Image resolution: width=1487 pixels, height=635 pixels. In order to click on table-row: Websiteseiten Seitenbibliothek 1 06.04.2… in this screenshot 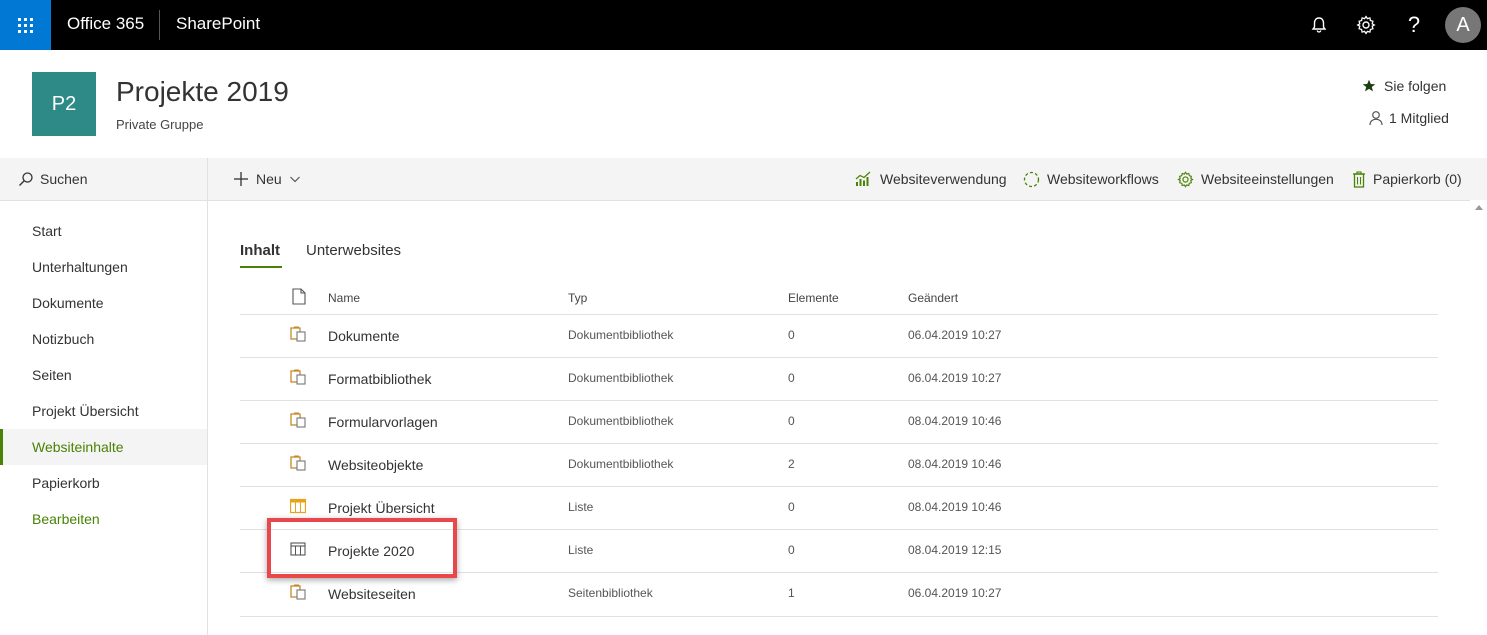, I will do `click(839, 594)`.